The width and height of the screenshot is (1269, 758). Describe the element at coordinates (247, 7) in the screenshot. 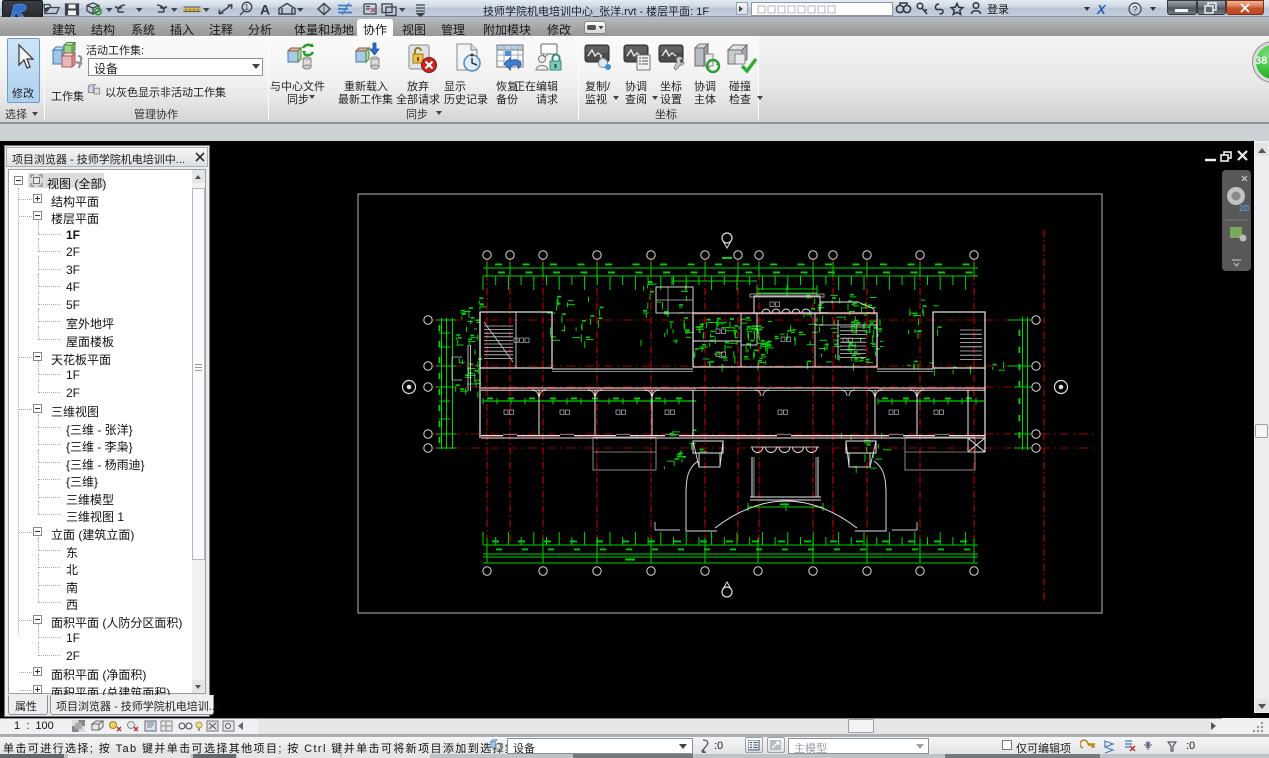

I see `svg-text: 1` at that location.